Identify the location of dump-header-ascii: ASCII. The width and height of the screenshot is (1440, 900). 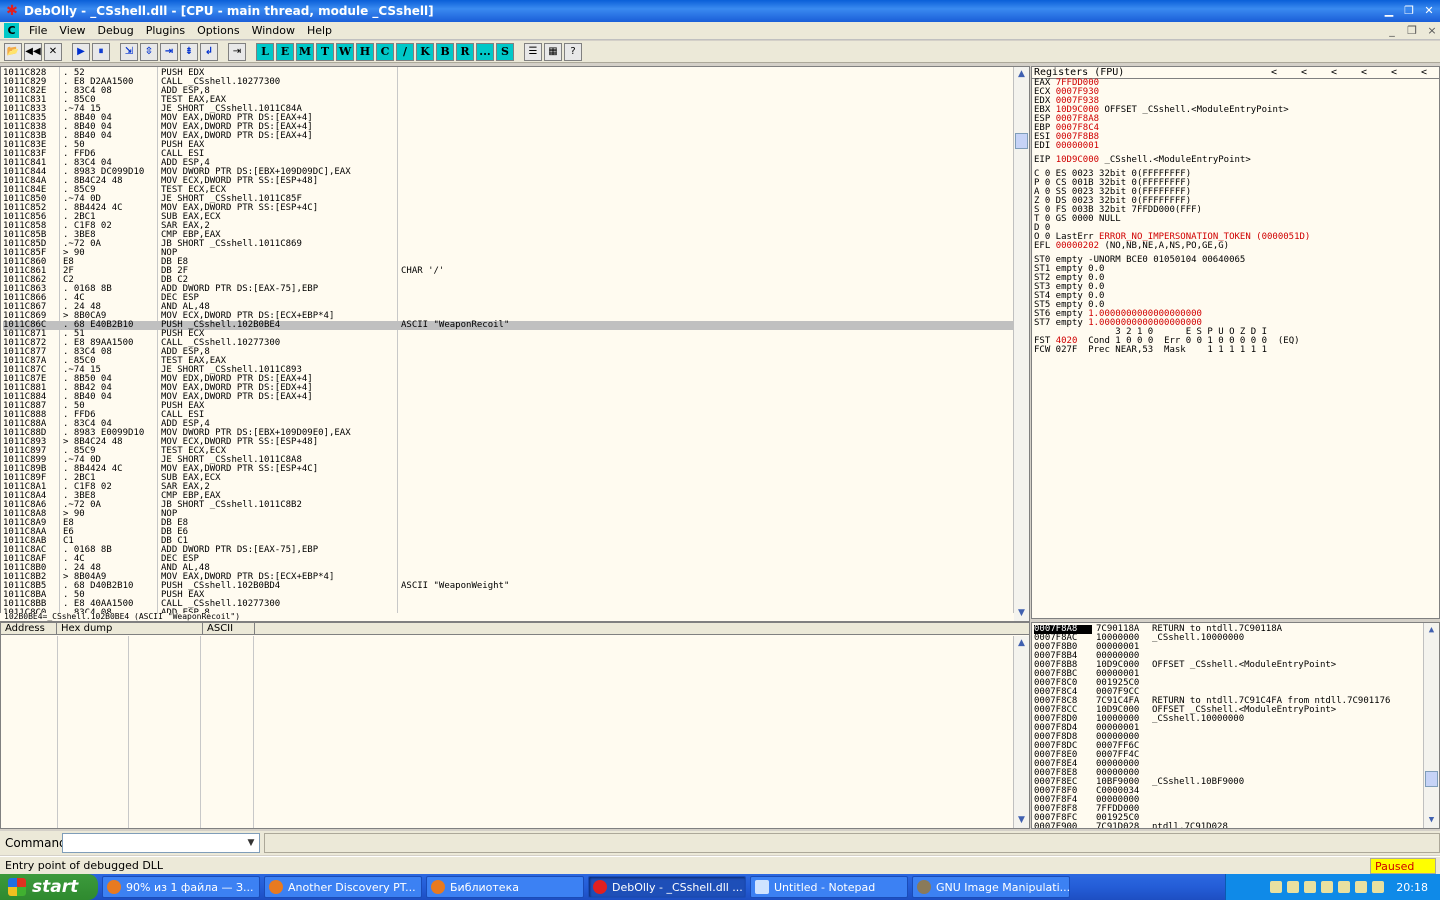
(229, 628).